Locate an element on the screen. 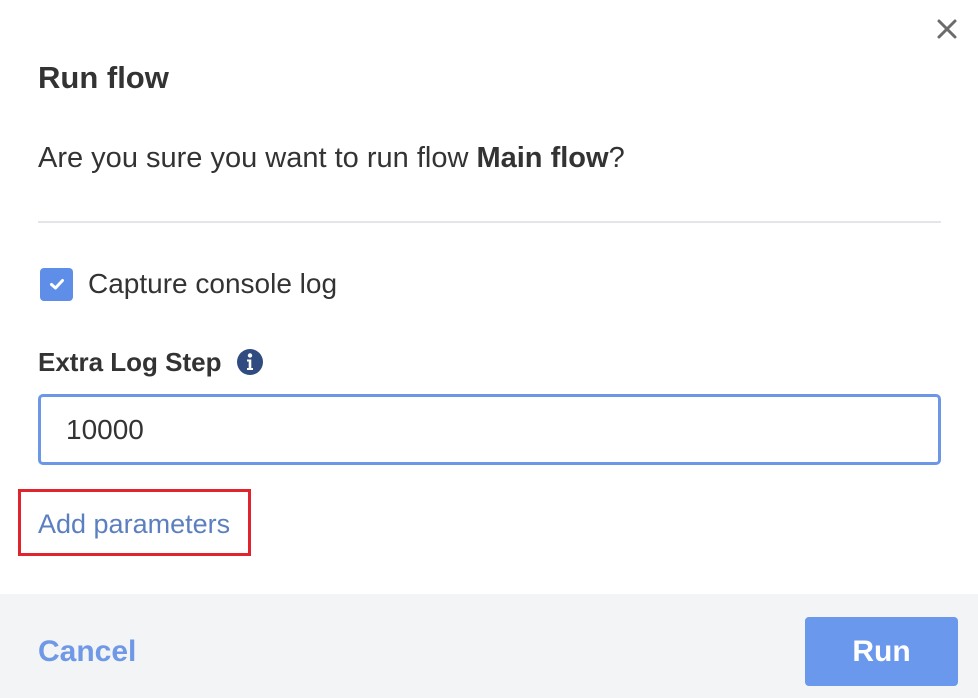 This screenshot has width=978, height=698. close-icon is located at coordinates (947, 29).